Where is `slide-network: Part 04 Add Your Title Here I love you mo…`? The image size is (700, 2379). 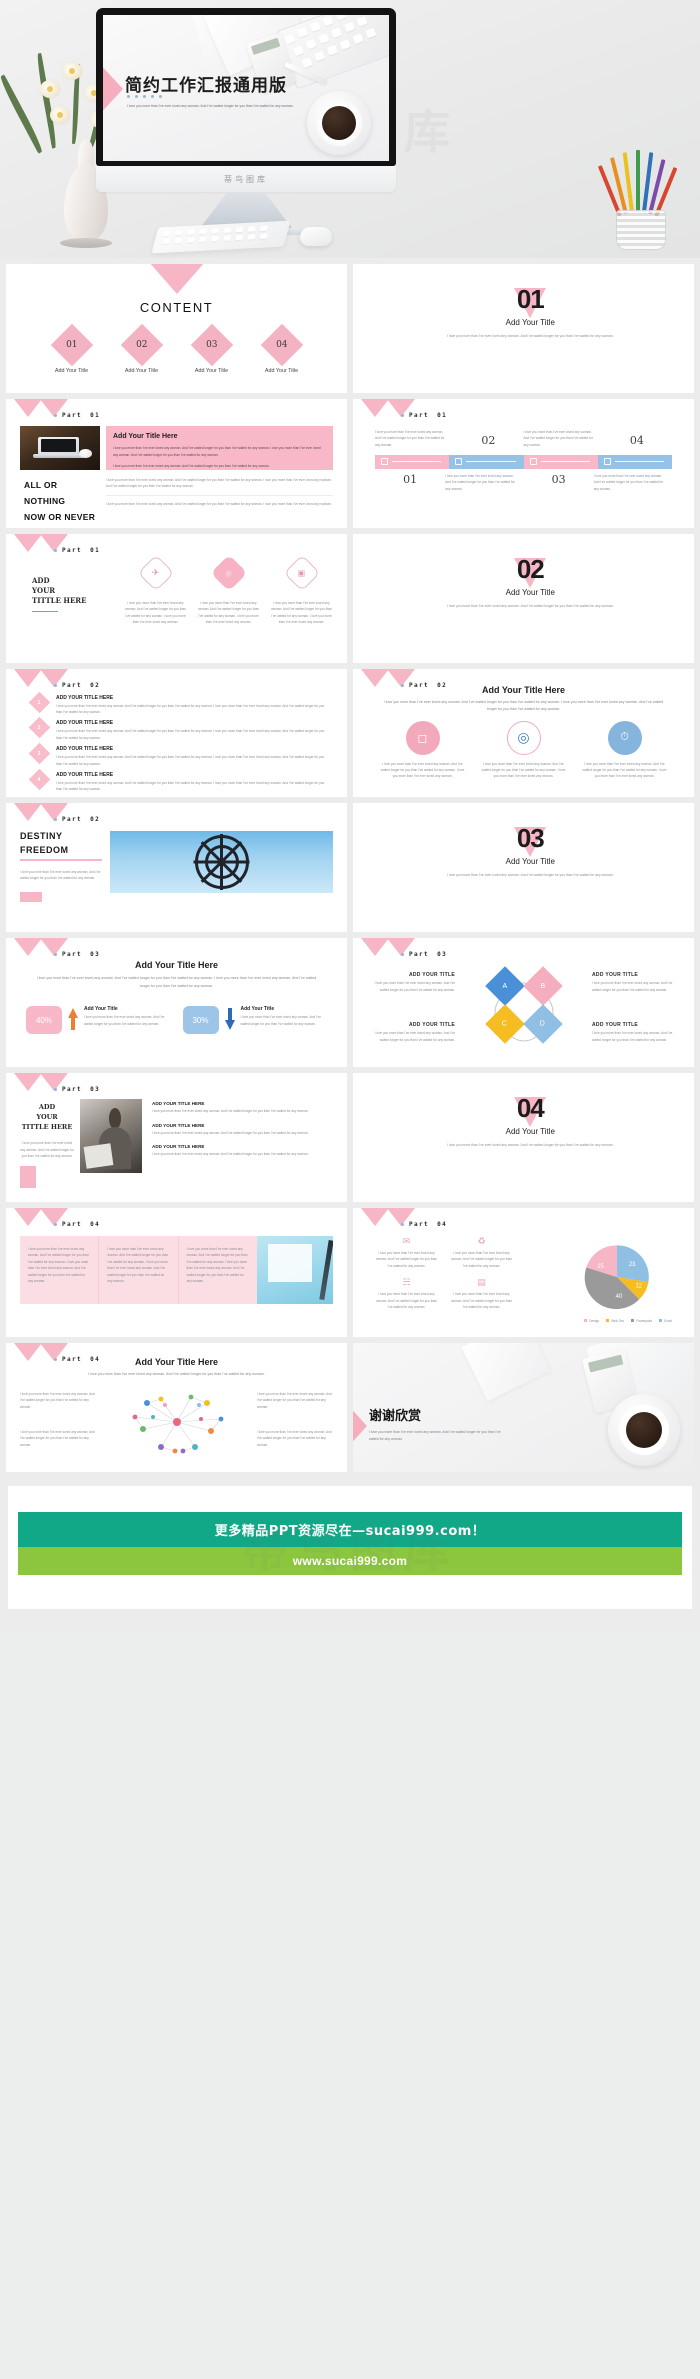
slide-network: Part 04 Add Your Title Here I love you mo… is located at coordinates (176, 1407).